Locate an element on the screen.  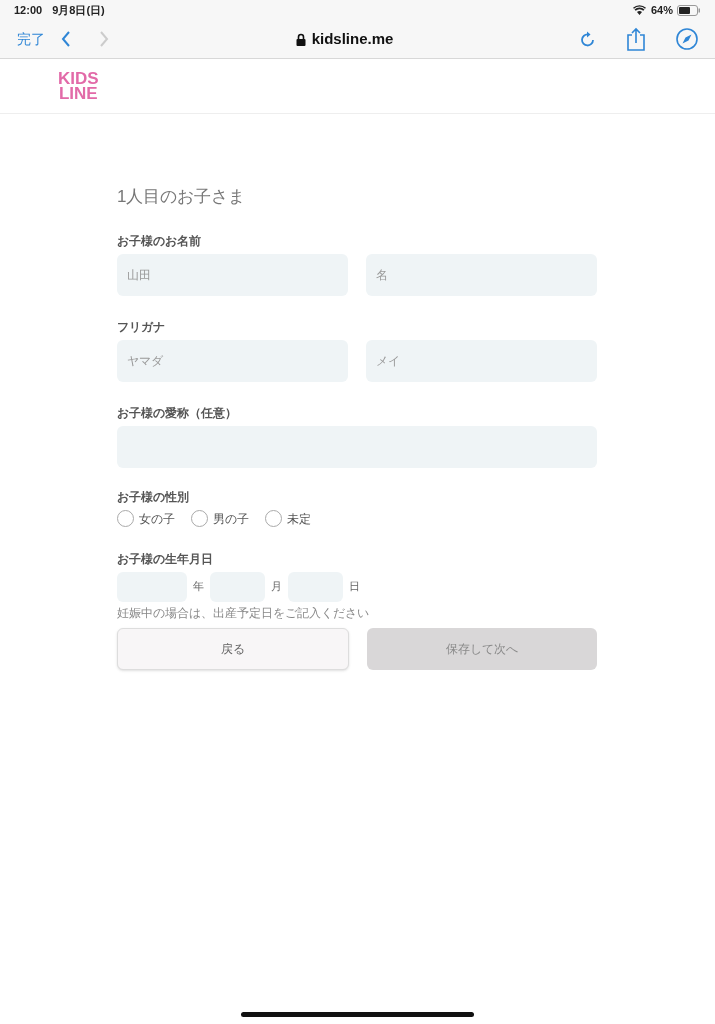
battery-icon is located at coordinates (689, 10).